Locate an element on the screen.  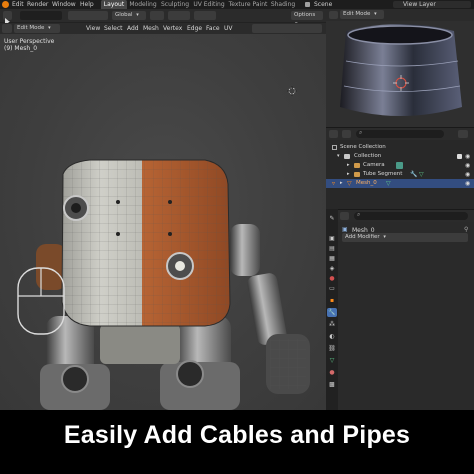
transform-orientation-dropdown: Global ▾ is located at coordinates (129, 15).